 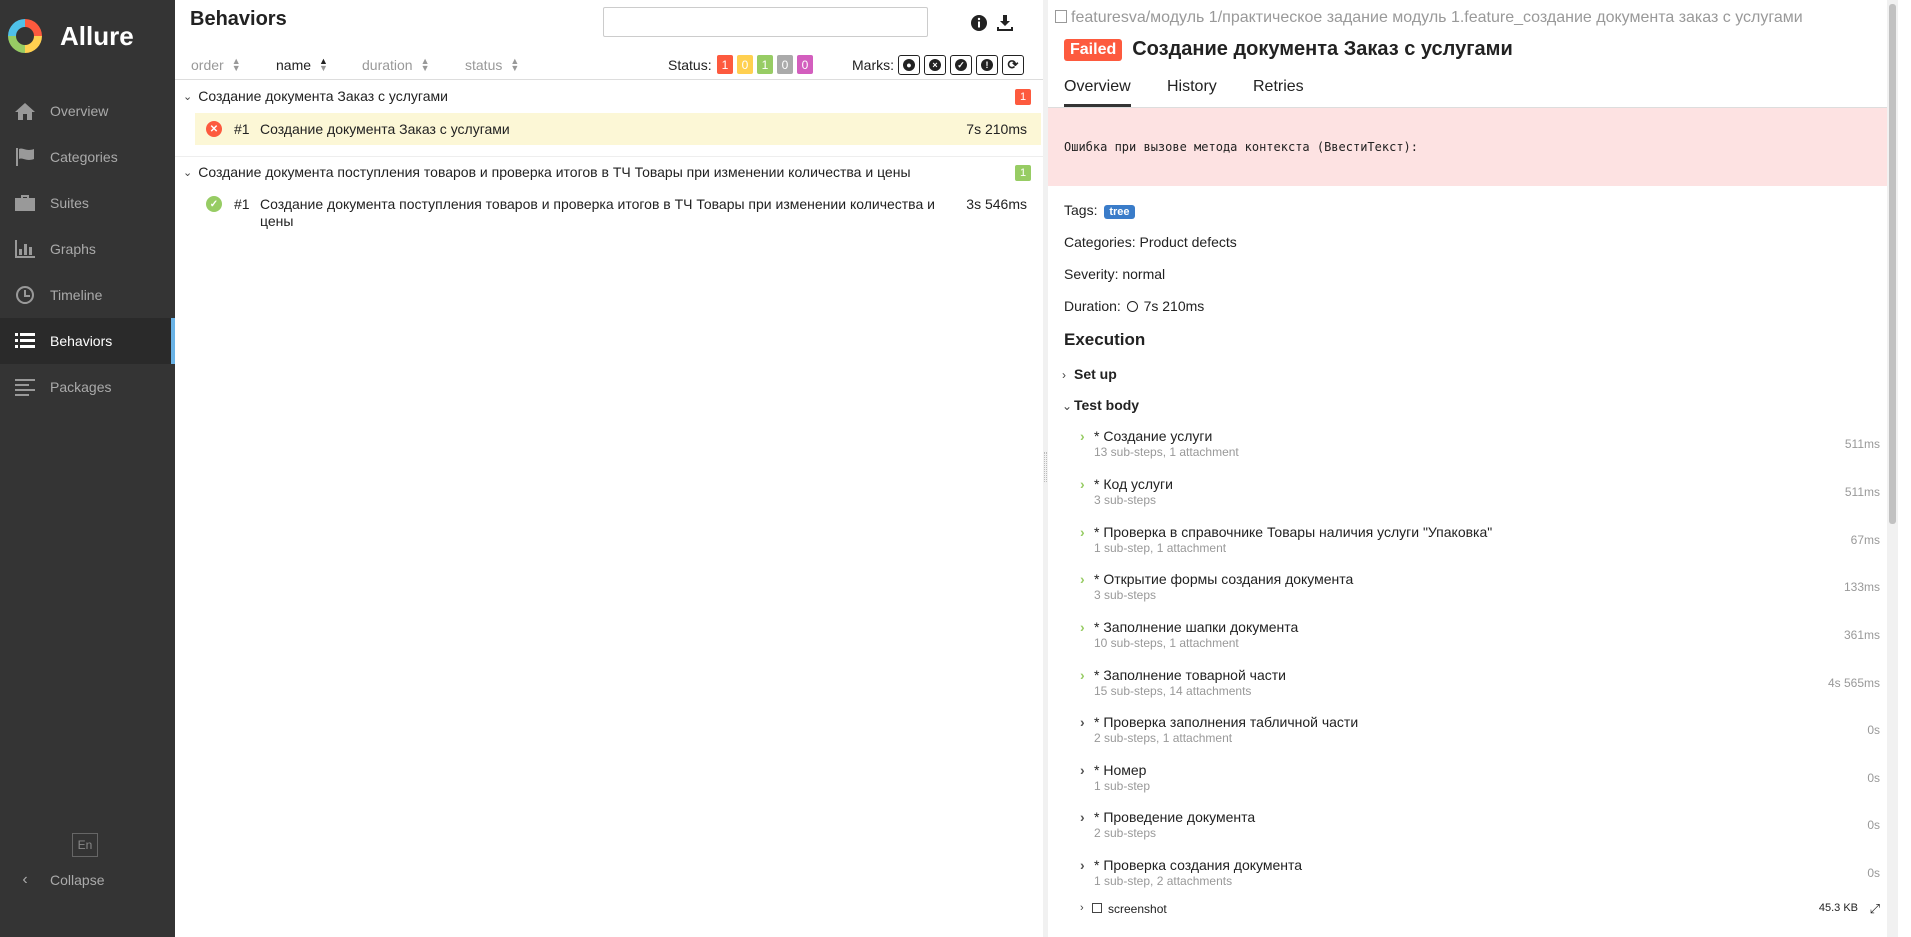 I want to click on tab-history: History, so click(x=1192, y=91).